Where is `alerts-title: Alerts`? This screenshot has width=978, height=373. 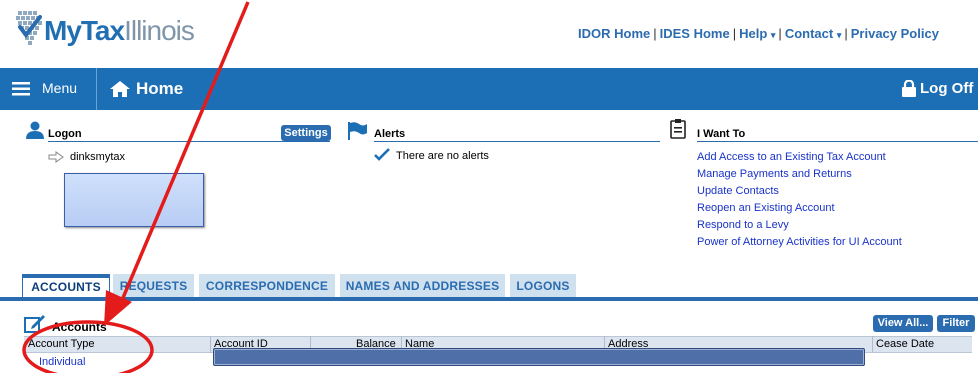 alerts-title: Alerts is located at coordinates (390, 134).